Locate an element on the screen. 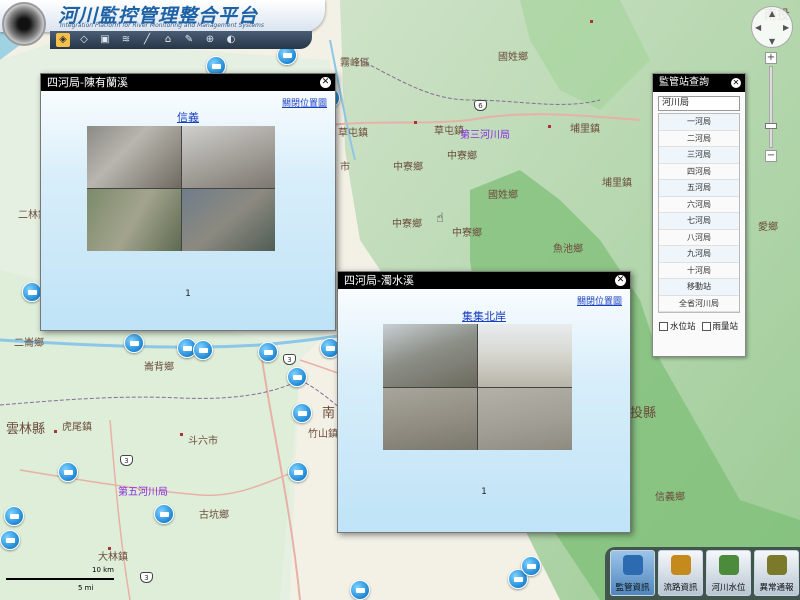  bureau-list-item: 一河局 is located at coordinates (699, 122).